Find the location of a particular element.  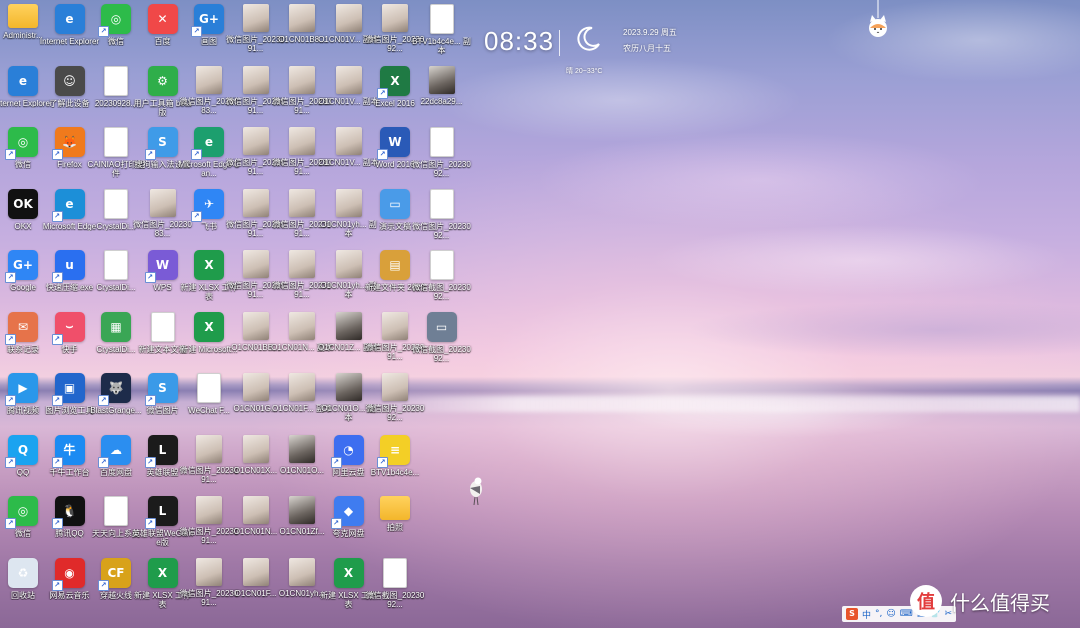

weather-text: 晴 20~33°C is located at coordinates (584, 71).